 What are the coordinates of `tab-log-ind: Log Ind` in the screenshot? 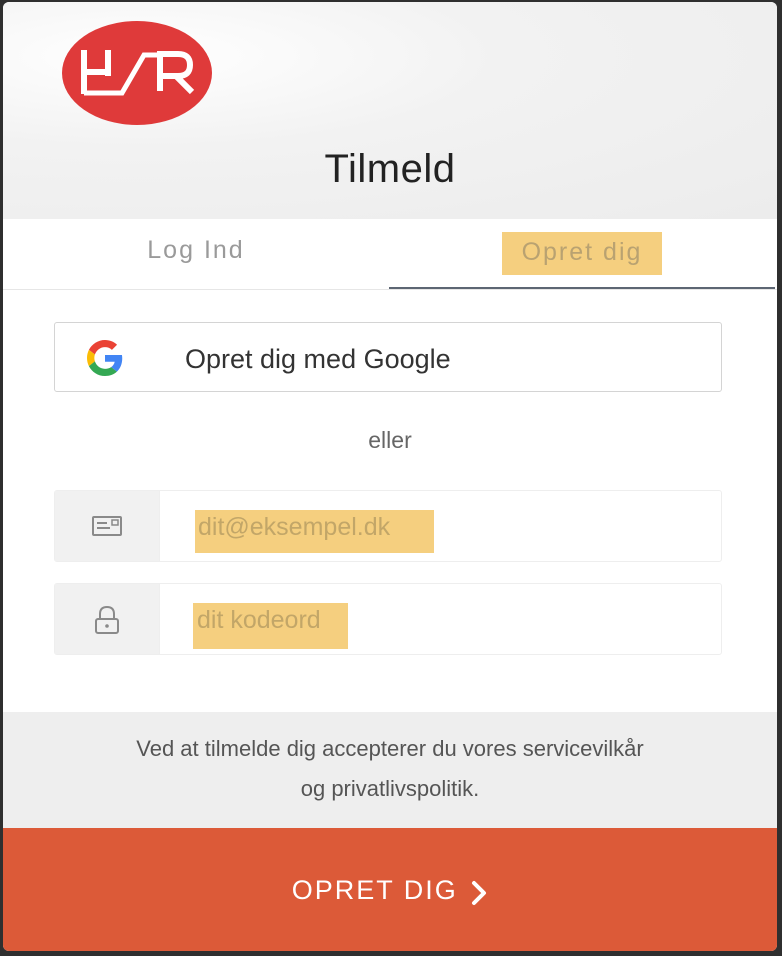 It's located at (196, 254).